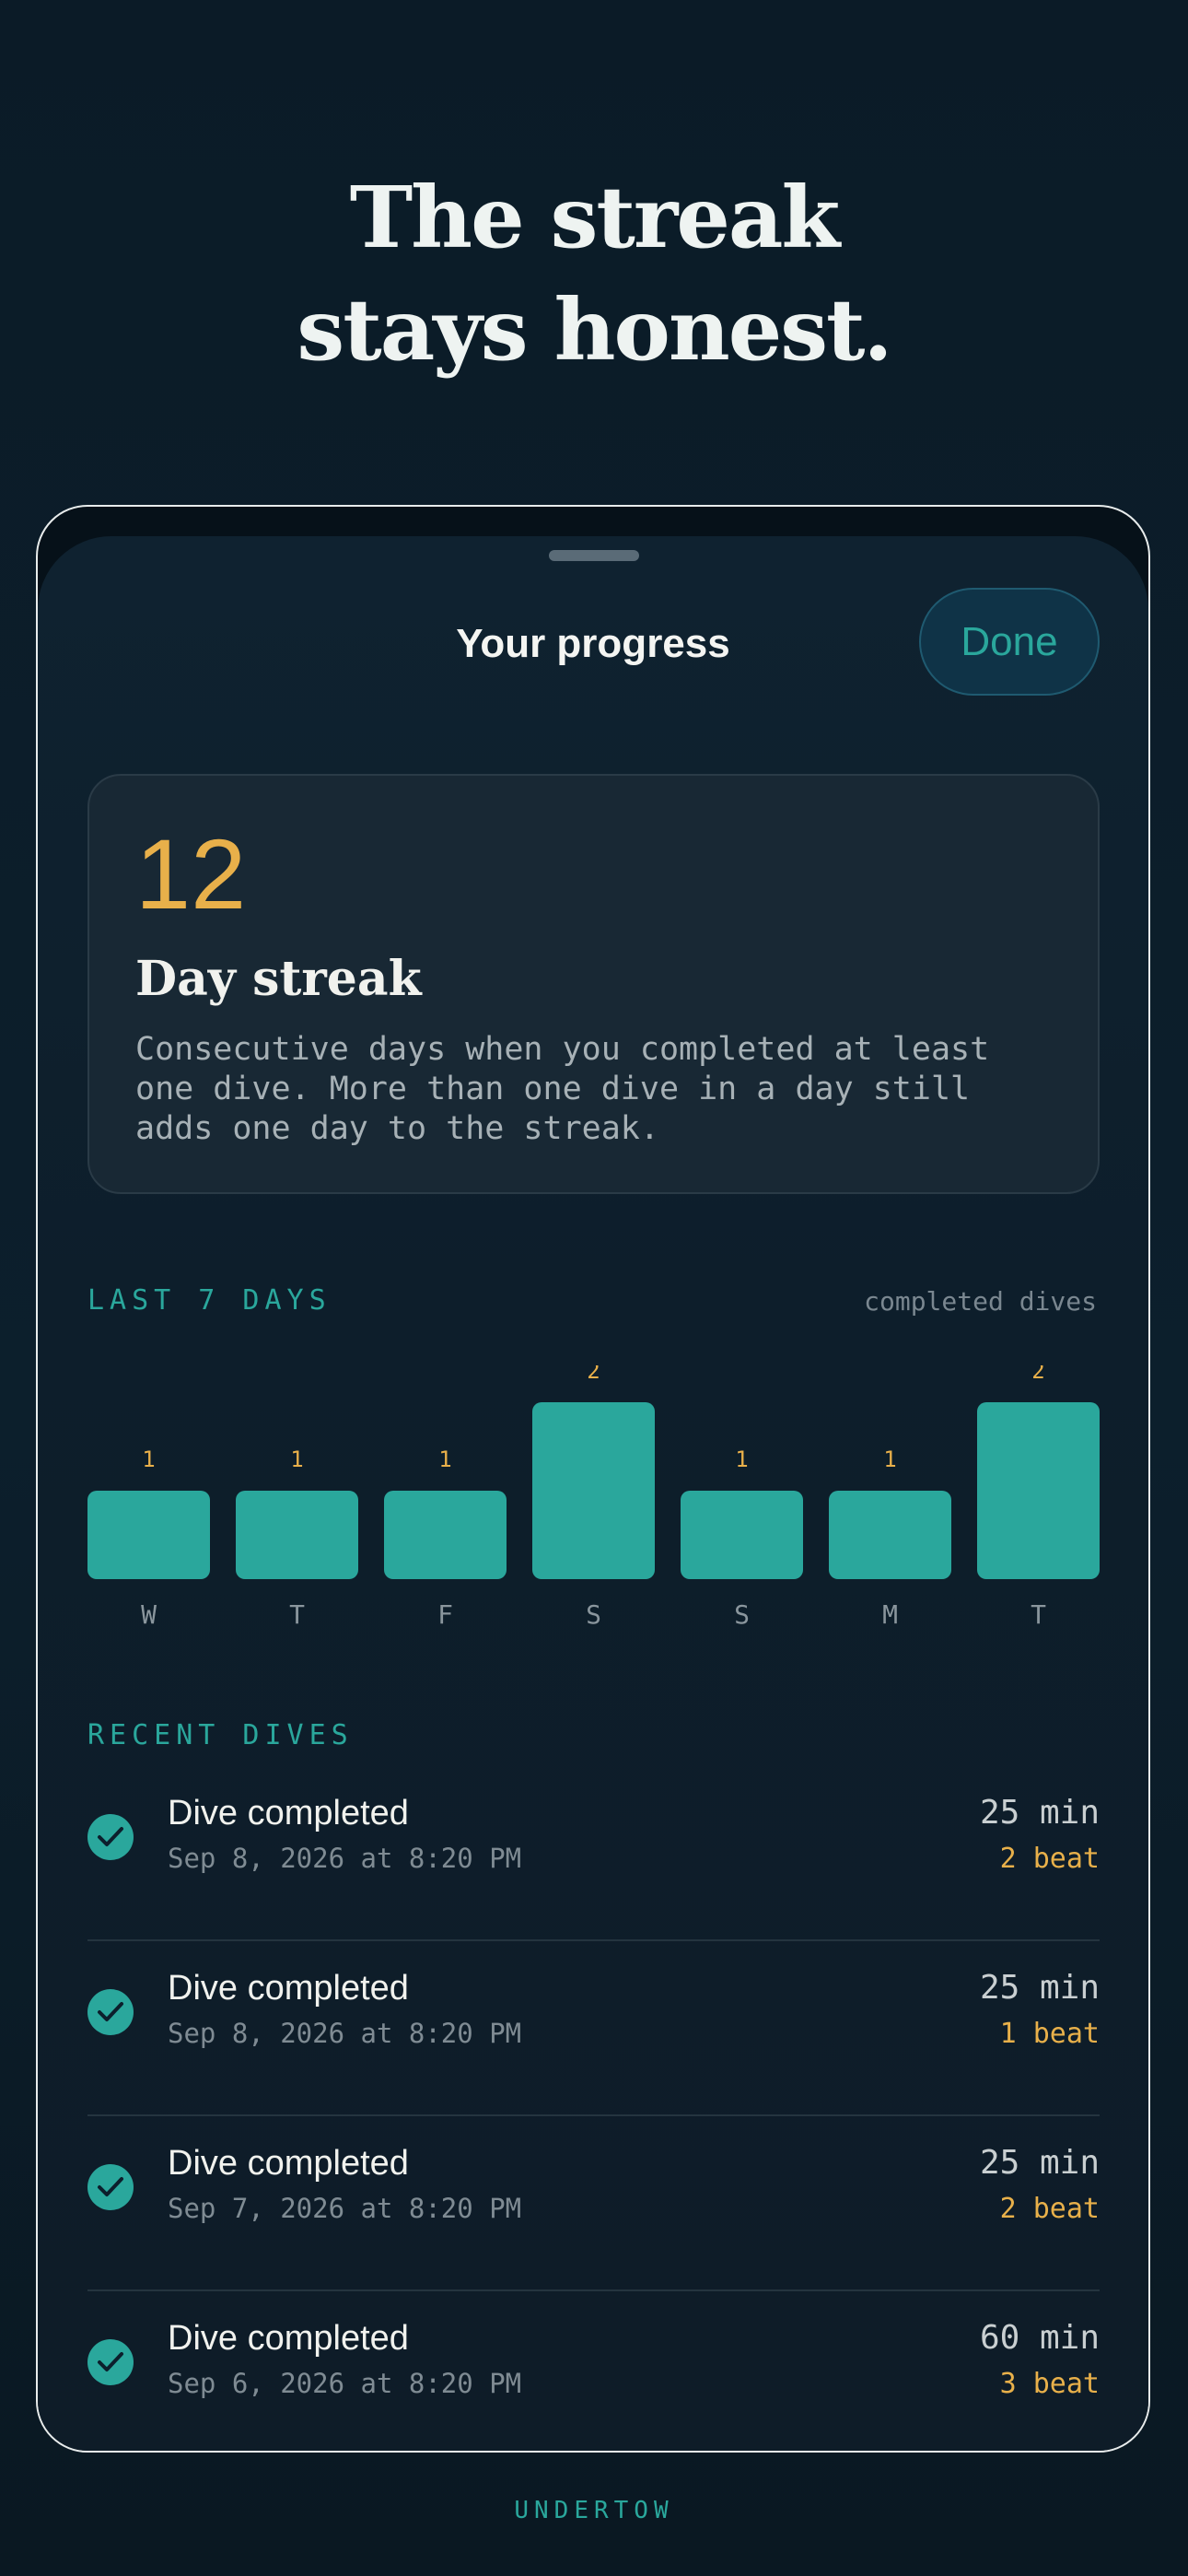 The height and width of the screenshot is (2576, 1188). What do you see at coordinates (345, 2383) in the screenshot?
I see `dive-date: Sep 6, 2026 at 8:20 PM` at bounding box center [345, 2383].